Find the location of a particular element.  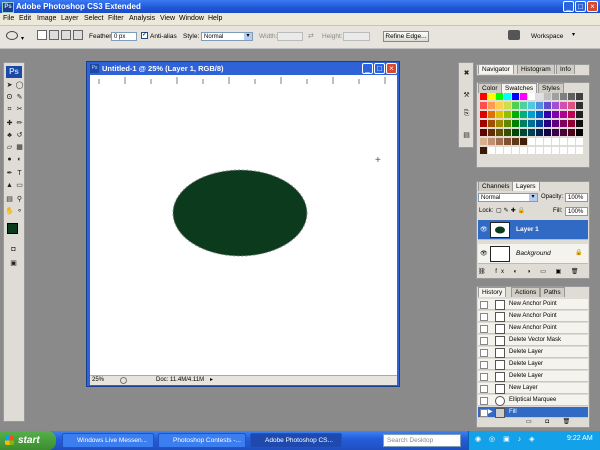

tab-color: Color is located at coordinates (490, 88).